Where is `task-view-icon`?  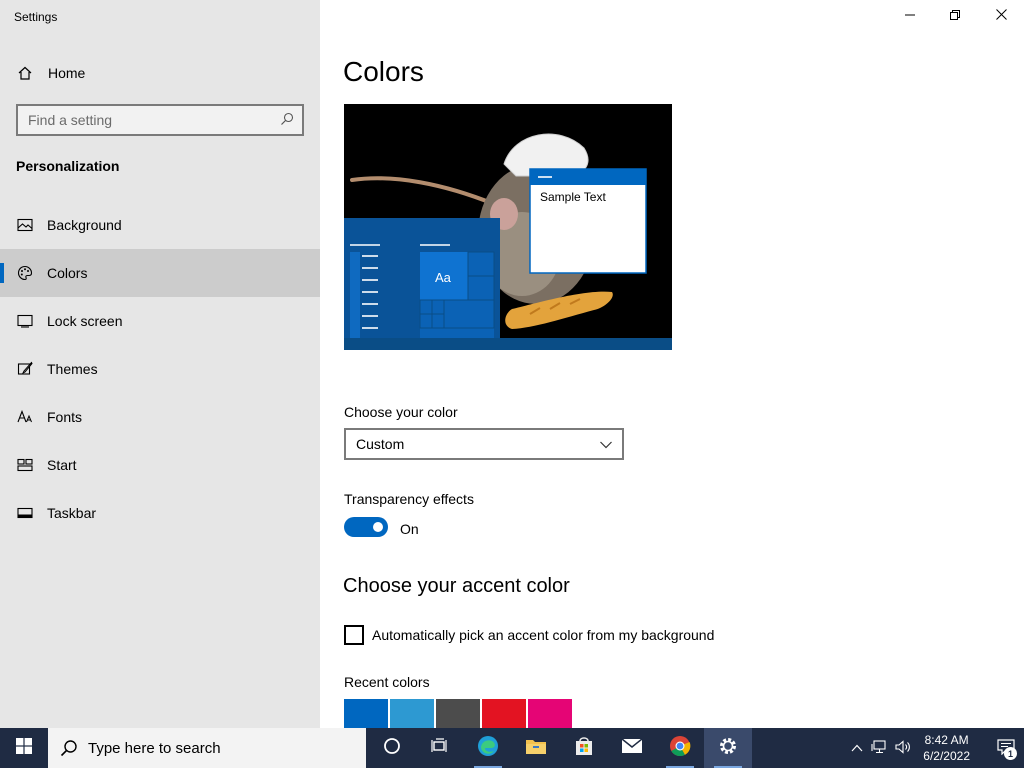 task-view-icon is located at coordinates (440, 748).